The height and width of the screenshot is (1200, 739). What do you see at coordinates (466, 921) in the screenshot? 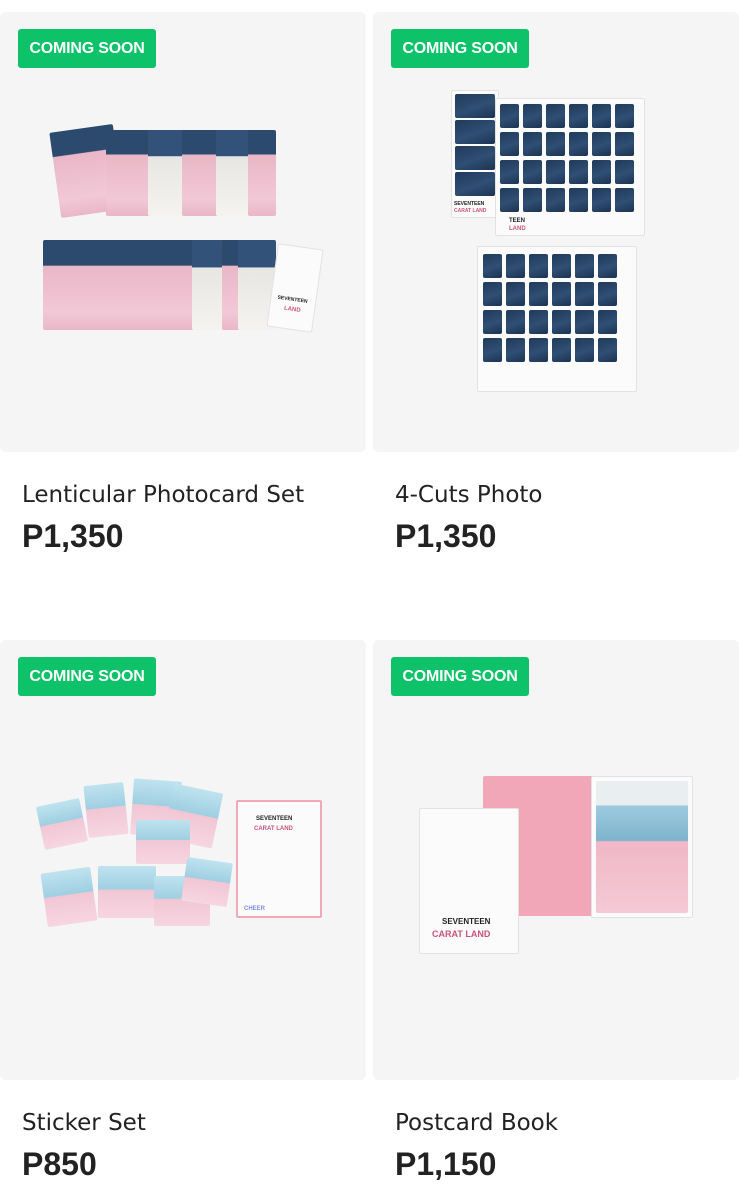
I see `book-seventeen-text: SEVENTEEN` at bounding box center [466, 921].